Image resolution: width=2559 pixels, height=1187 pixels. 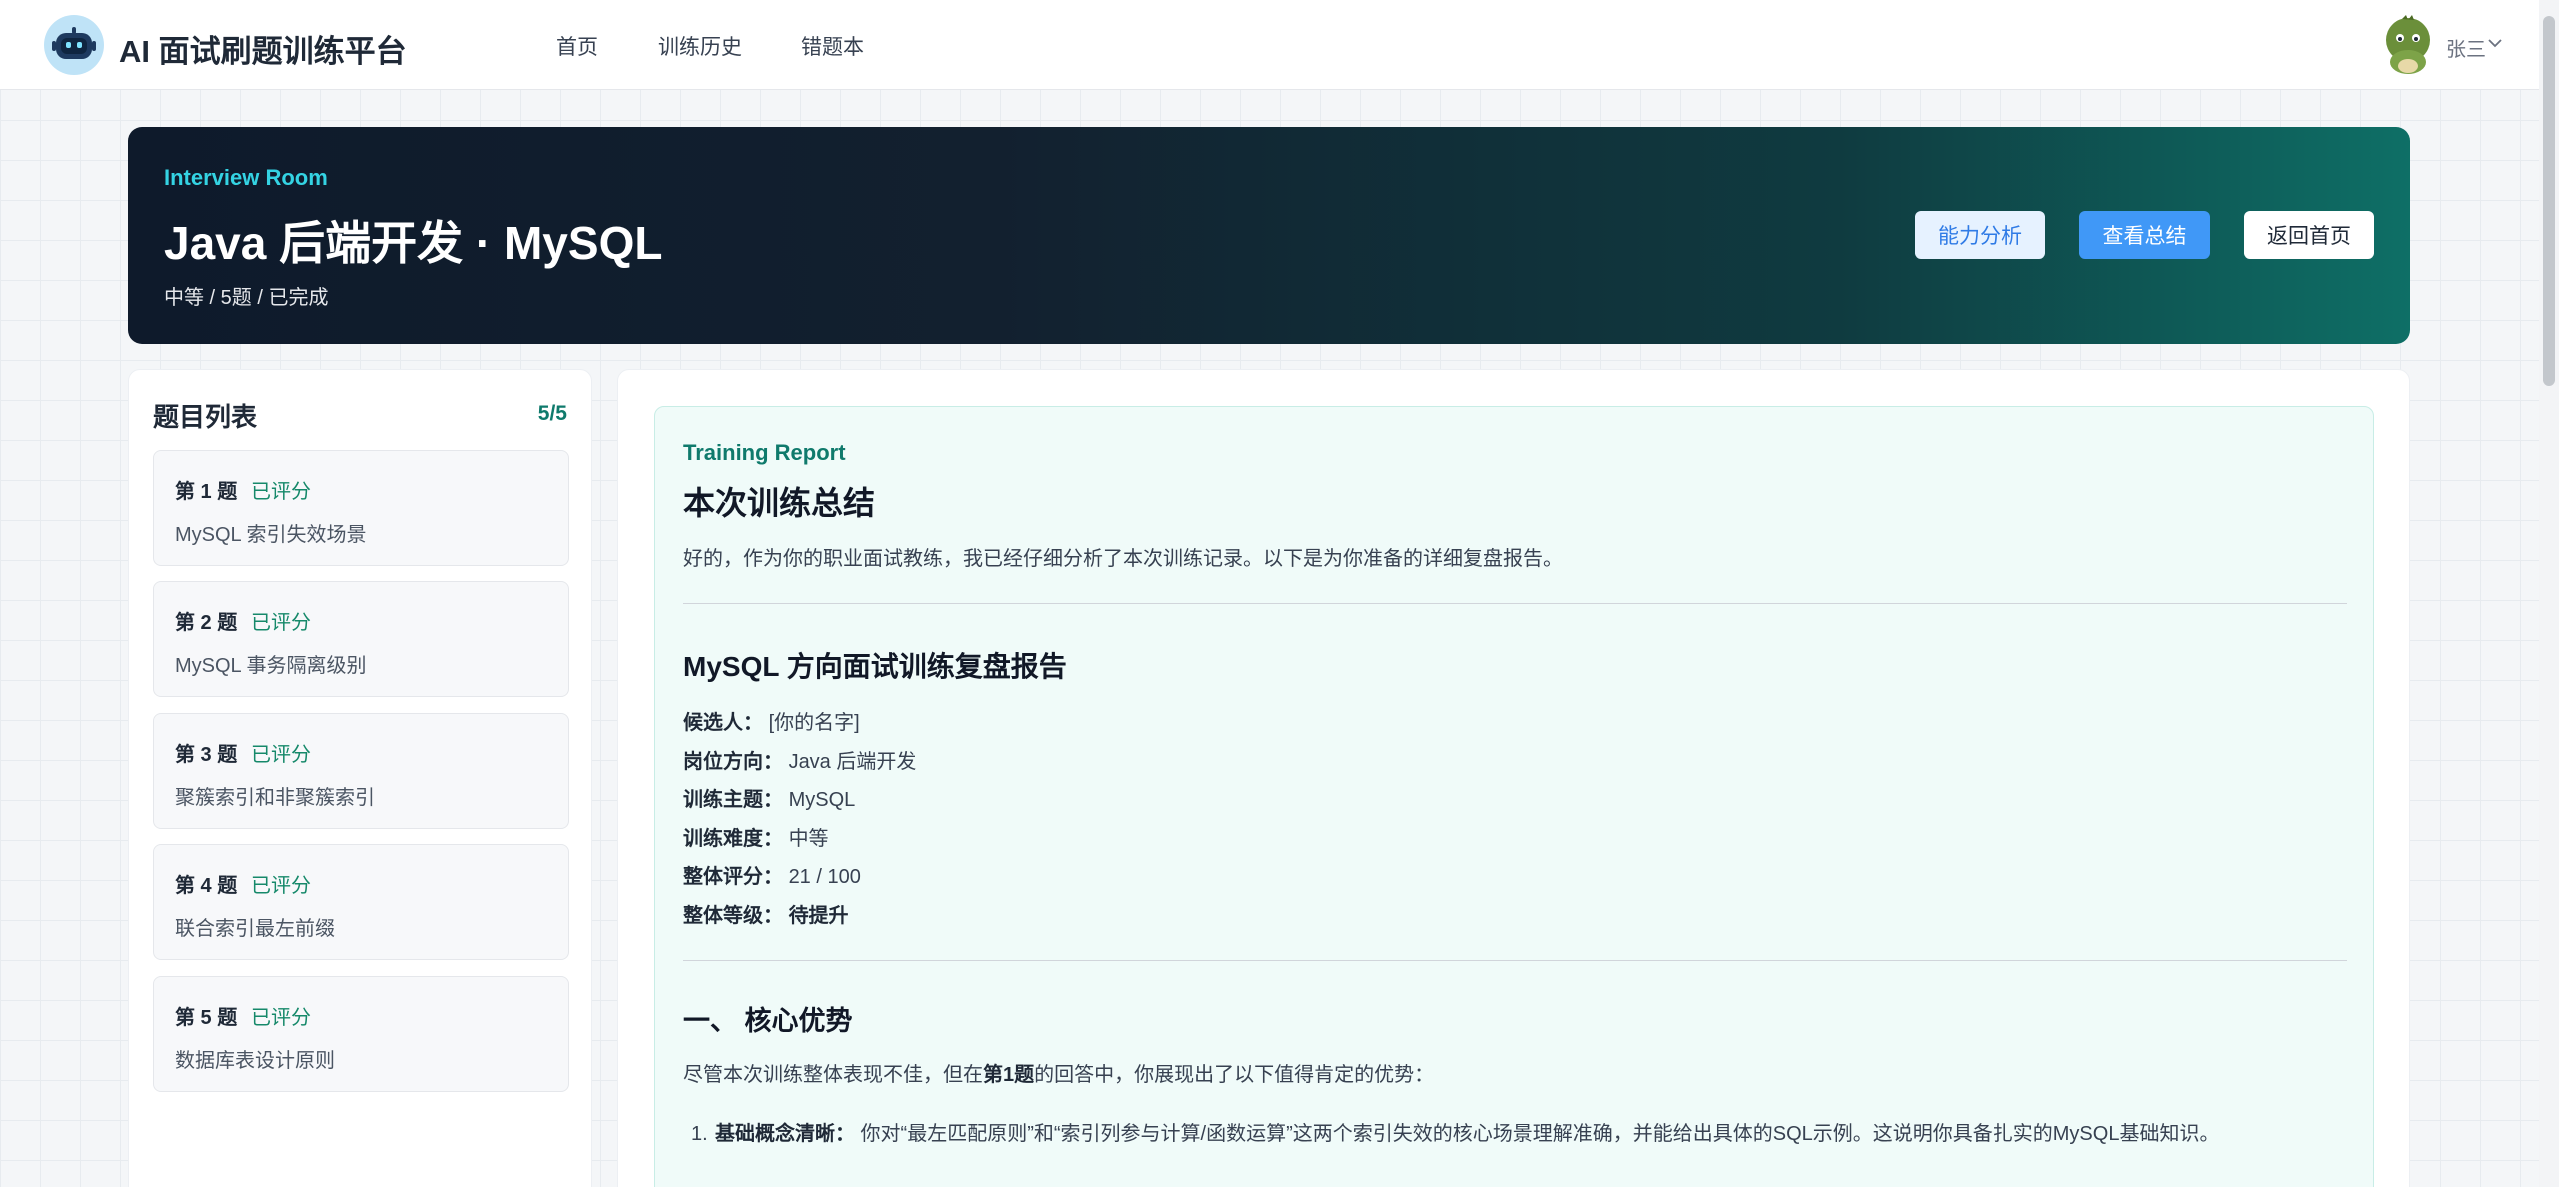 I want to click on user-avatar, so click(x=2408, y=45).